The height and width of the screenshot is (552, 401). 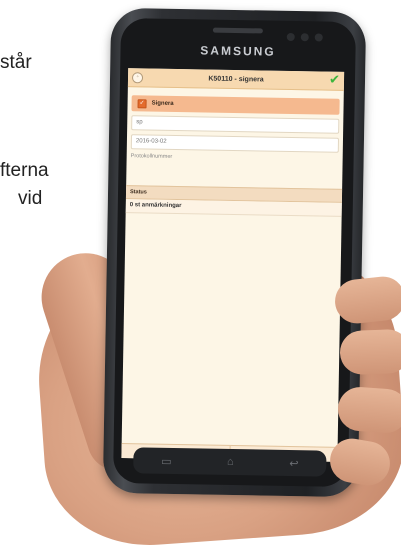 What do you see at coordinates (151, 156) in the screenshot?
I see `protocol-number-label: Protokollnummer` at bounding box center [151, 156].